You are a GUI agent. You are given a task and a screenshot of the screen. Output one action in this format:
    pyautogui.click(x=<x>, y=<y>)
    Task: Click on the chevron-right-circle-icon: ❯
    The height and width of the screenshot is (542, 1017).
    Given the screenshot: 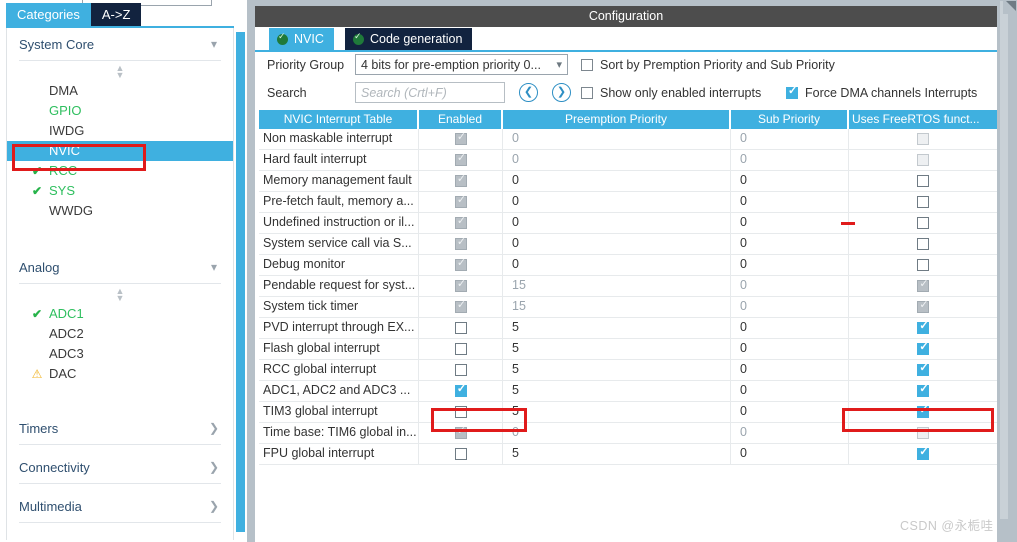 What is the action you would take?
    pyautogui.click(x=561, y=92)
    